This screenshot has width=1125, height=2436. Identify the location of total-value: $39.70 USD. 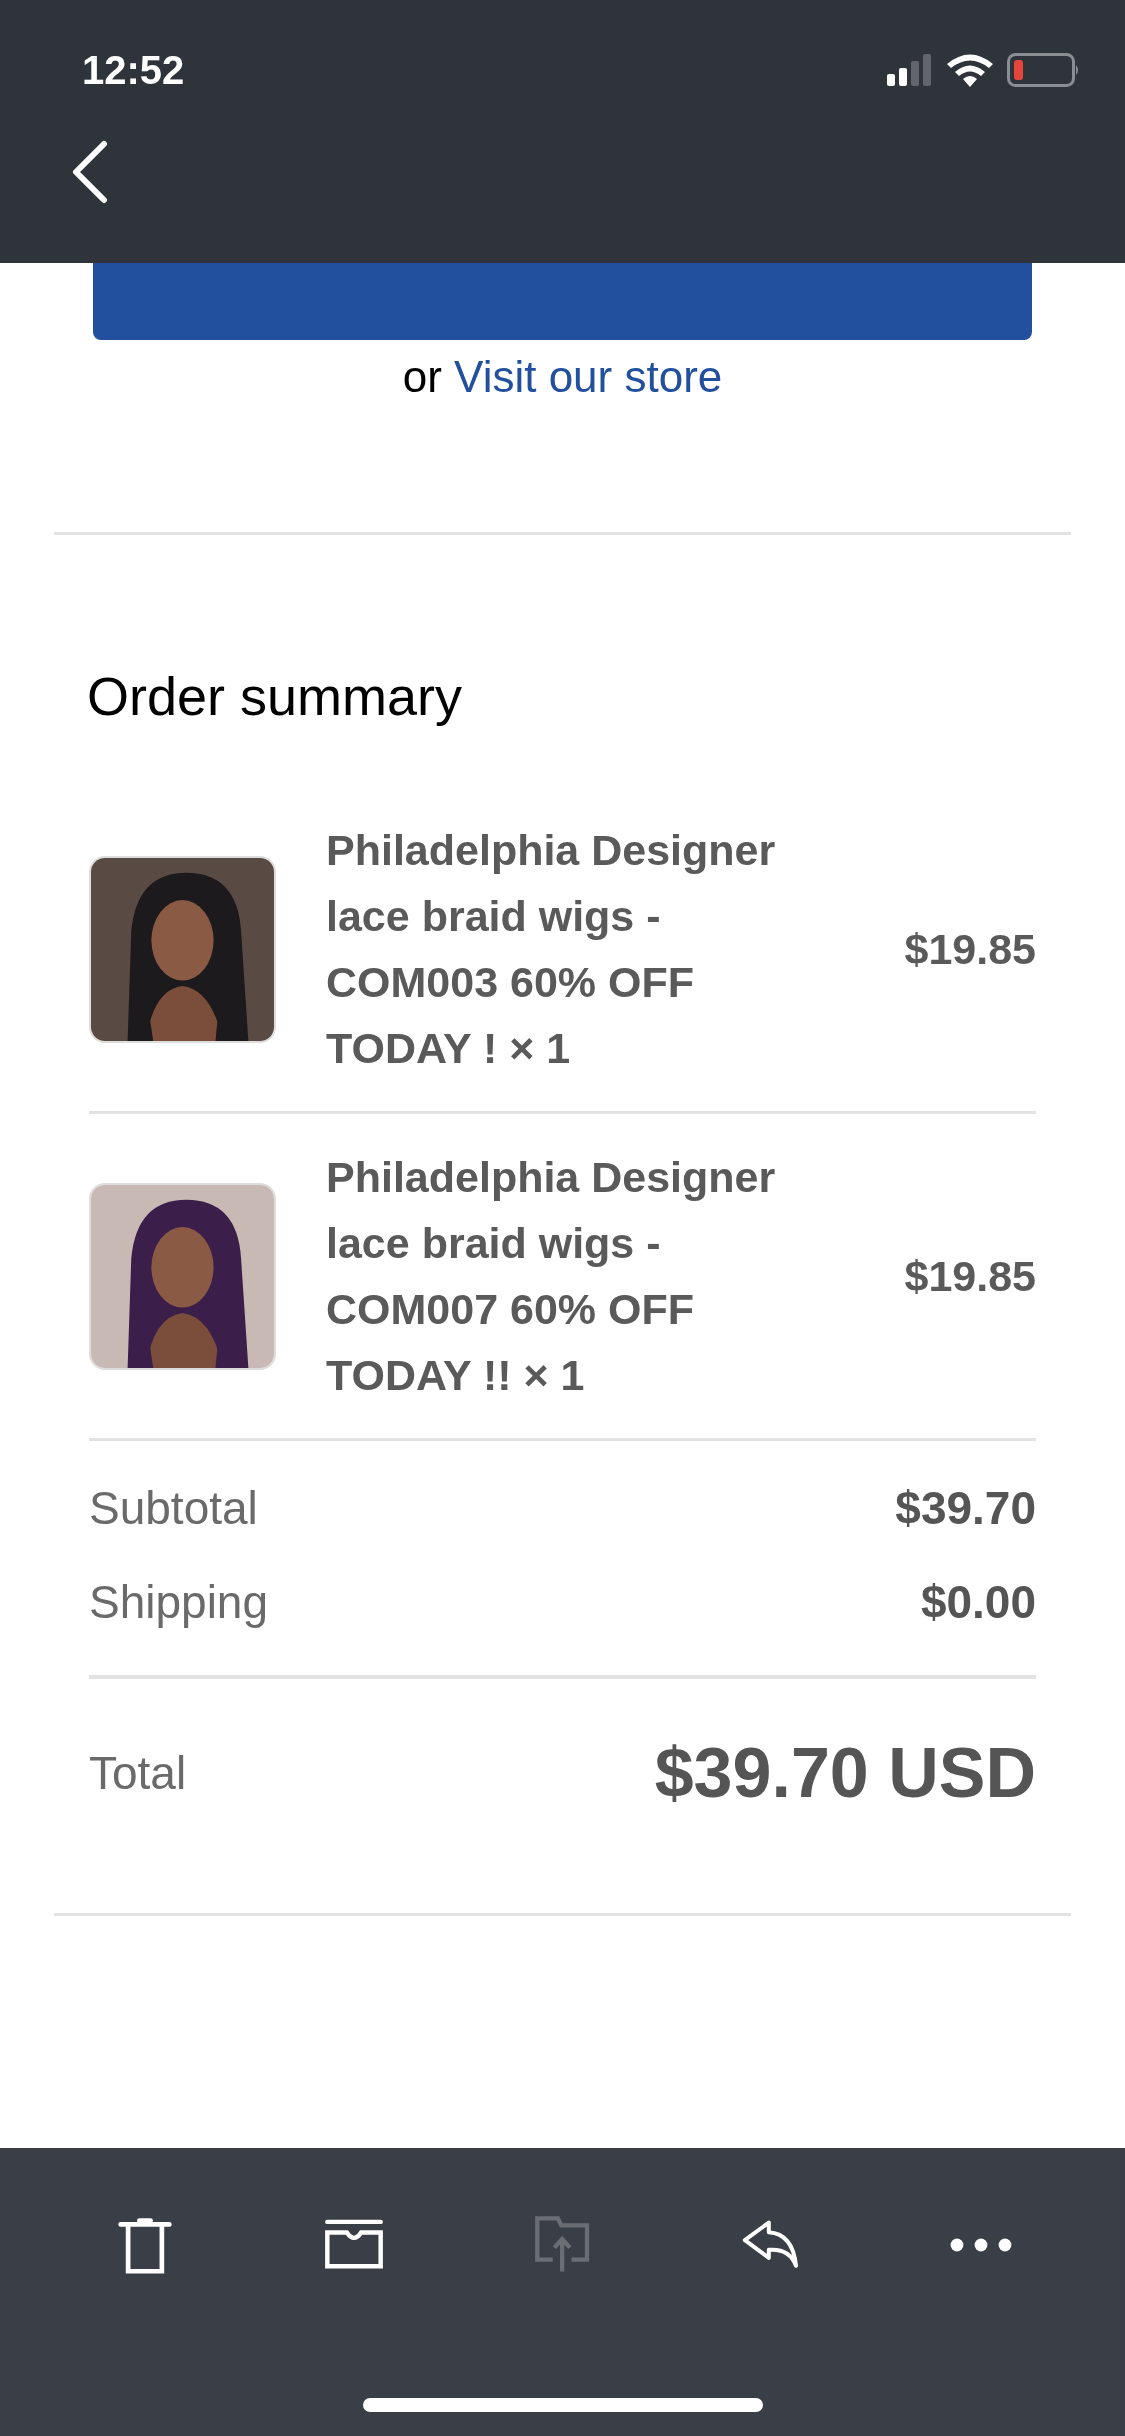
(845, 1773).